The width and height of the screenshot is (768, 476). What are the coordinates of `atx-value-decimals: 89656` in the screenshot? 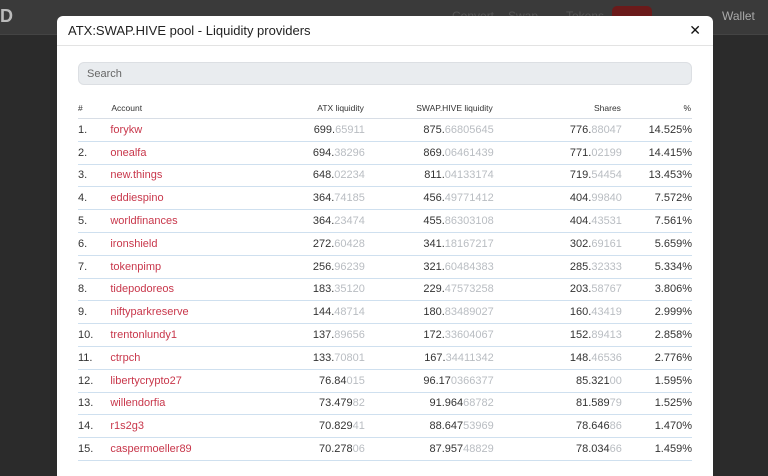 It's located at (349, 335).